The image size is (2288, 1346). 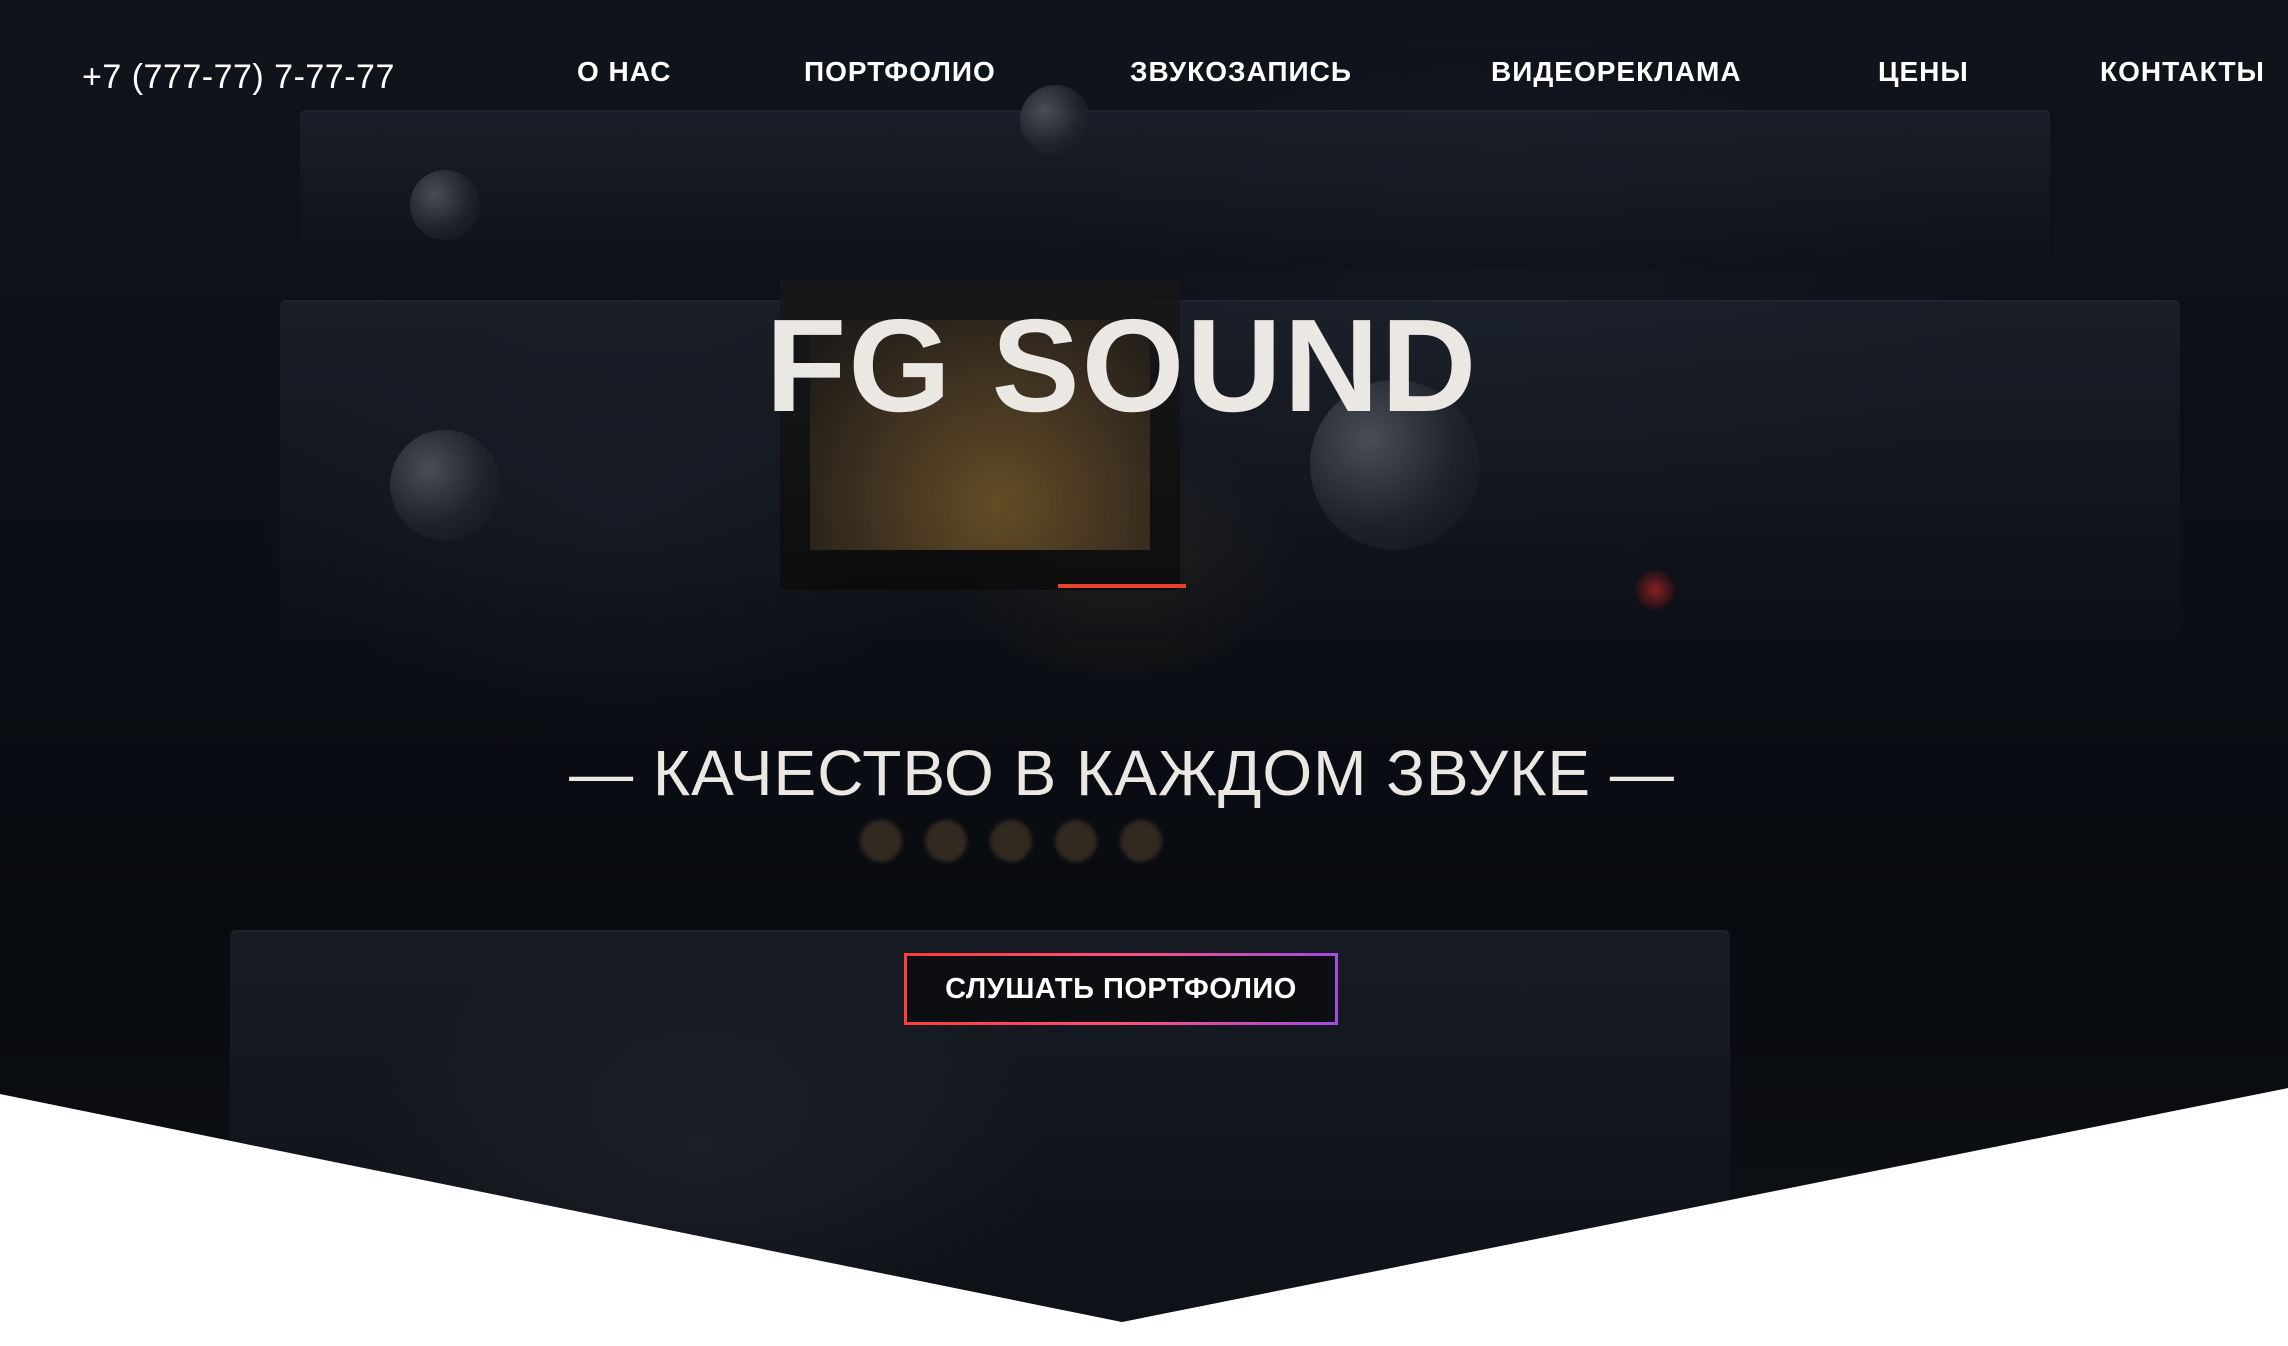 I want to click on hero-tagline: — КАЧЕСТВО В КАЖДОМ ЗВУКЕ —, so click(x=1122, y=773).